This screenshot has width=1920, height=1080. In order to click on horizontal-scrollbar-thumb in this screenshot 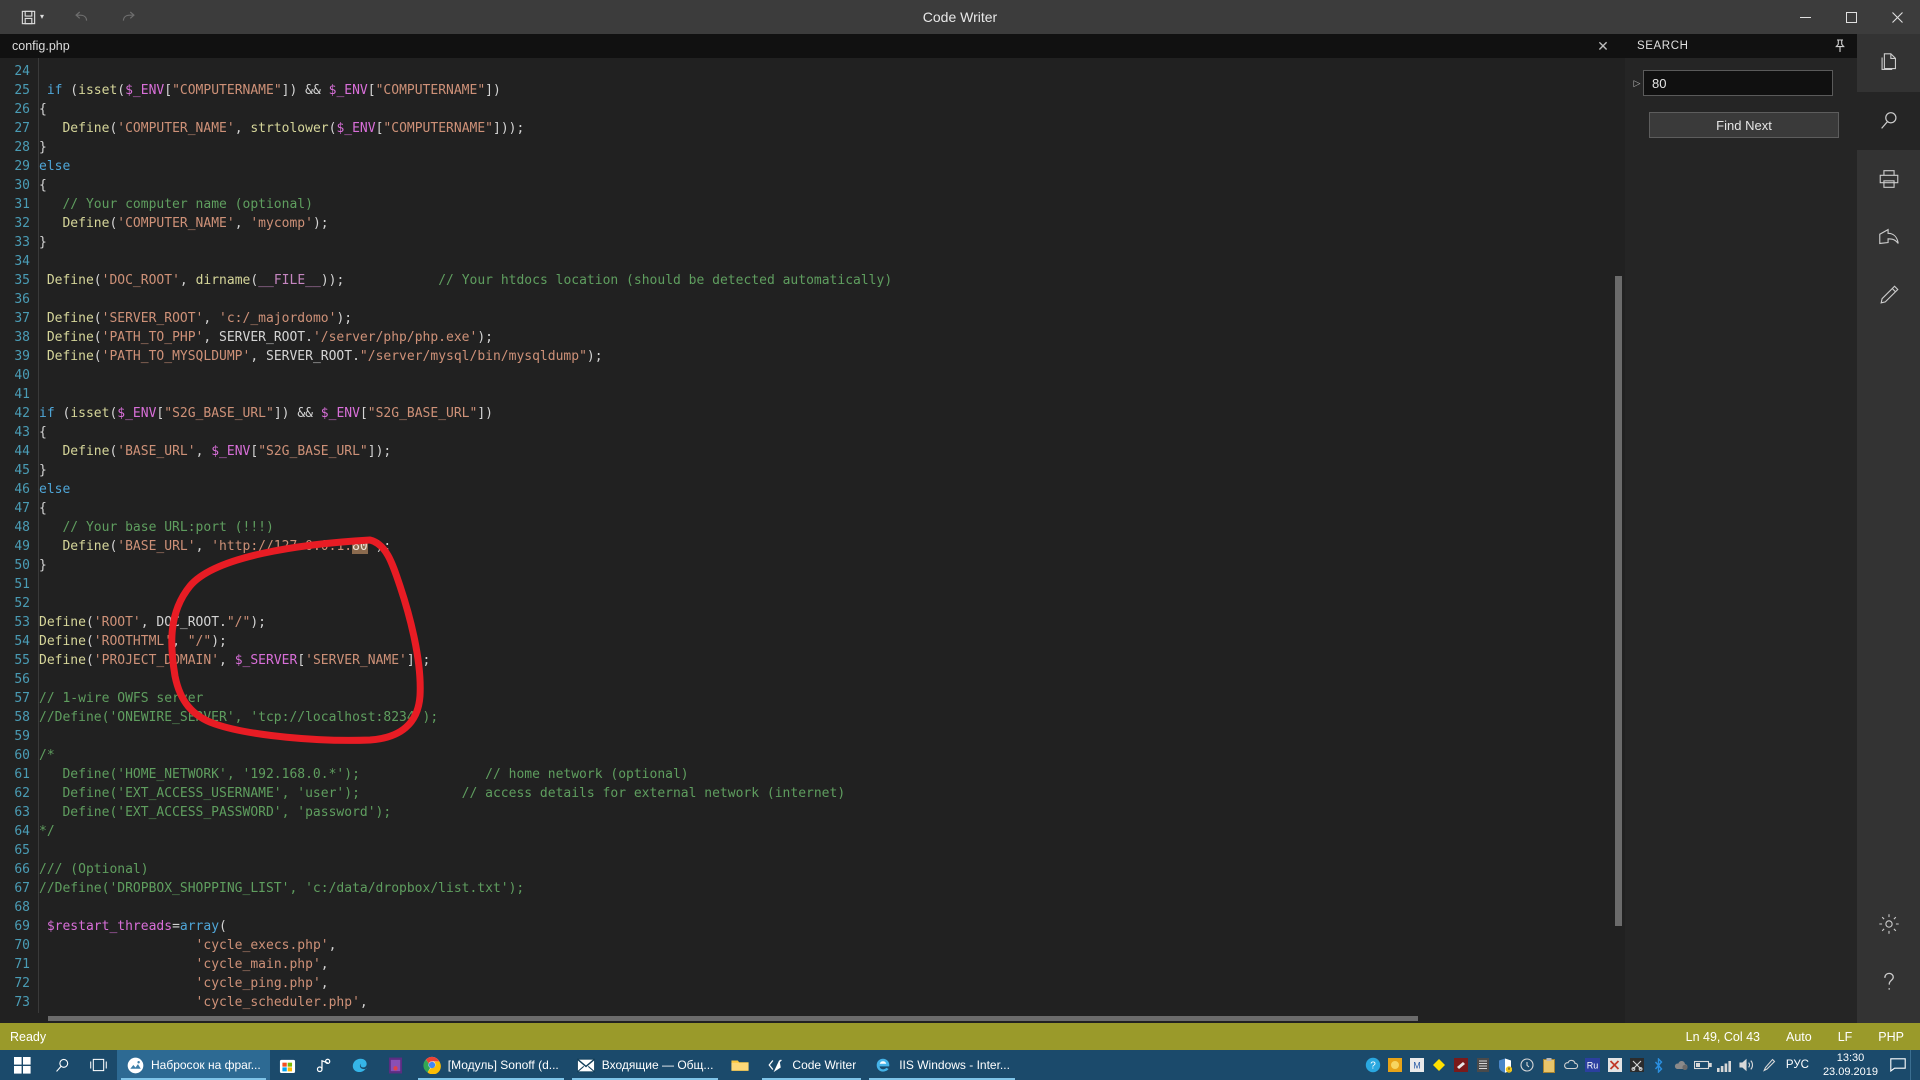, I will do `click(733, 1018)`.